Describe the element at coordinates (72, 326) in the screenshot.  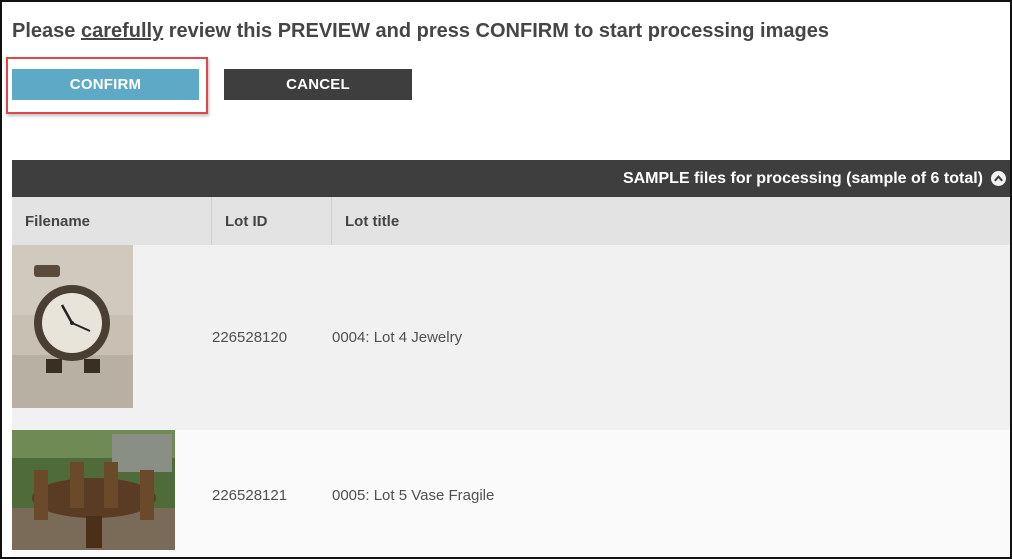
I see `clock-photo` at that location.